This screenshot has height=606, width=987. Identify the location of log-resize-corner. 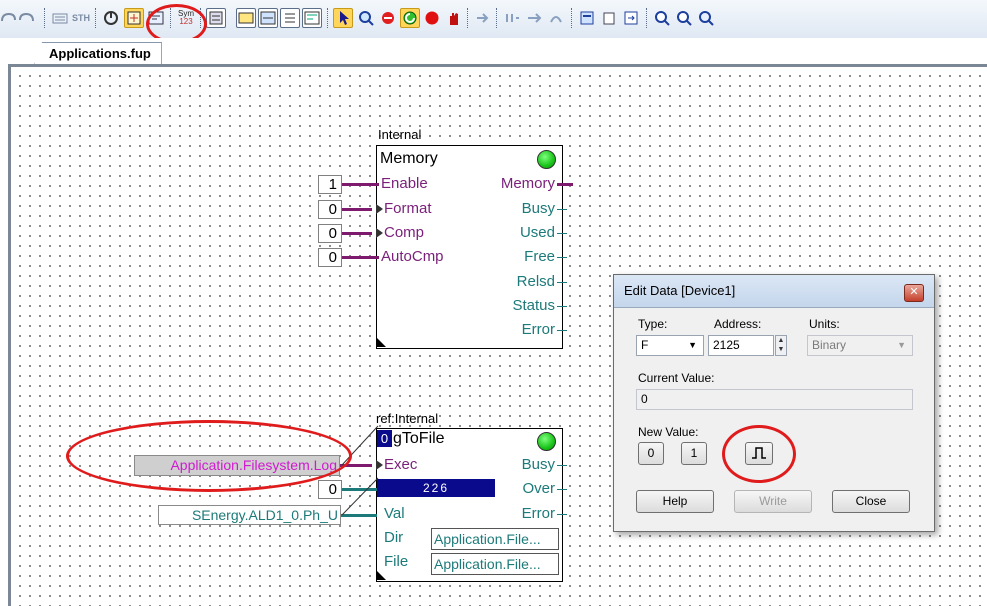
(381, 575).